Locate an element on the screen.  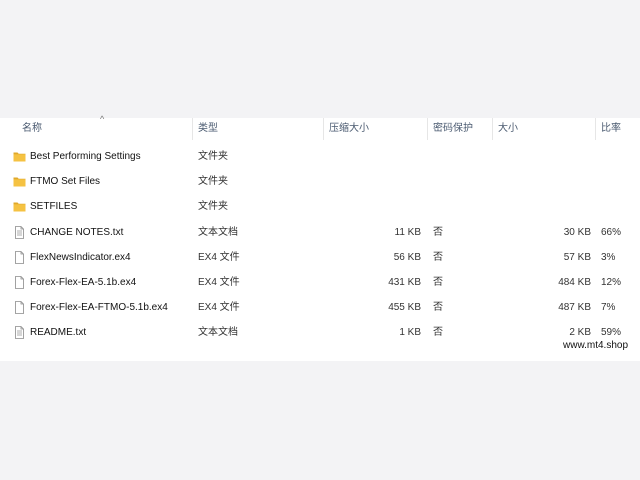
table-row: Best Performing Settings 文件夹 is located at coordinates (320, 156).